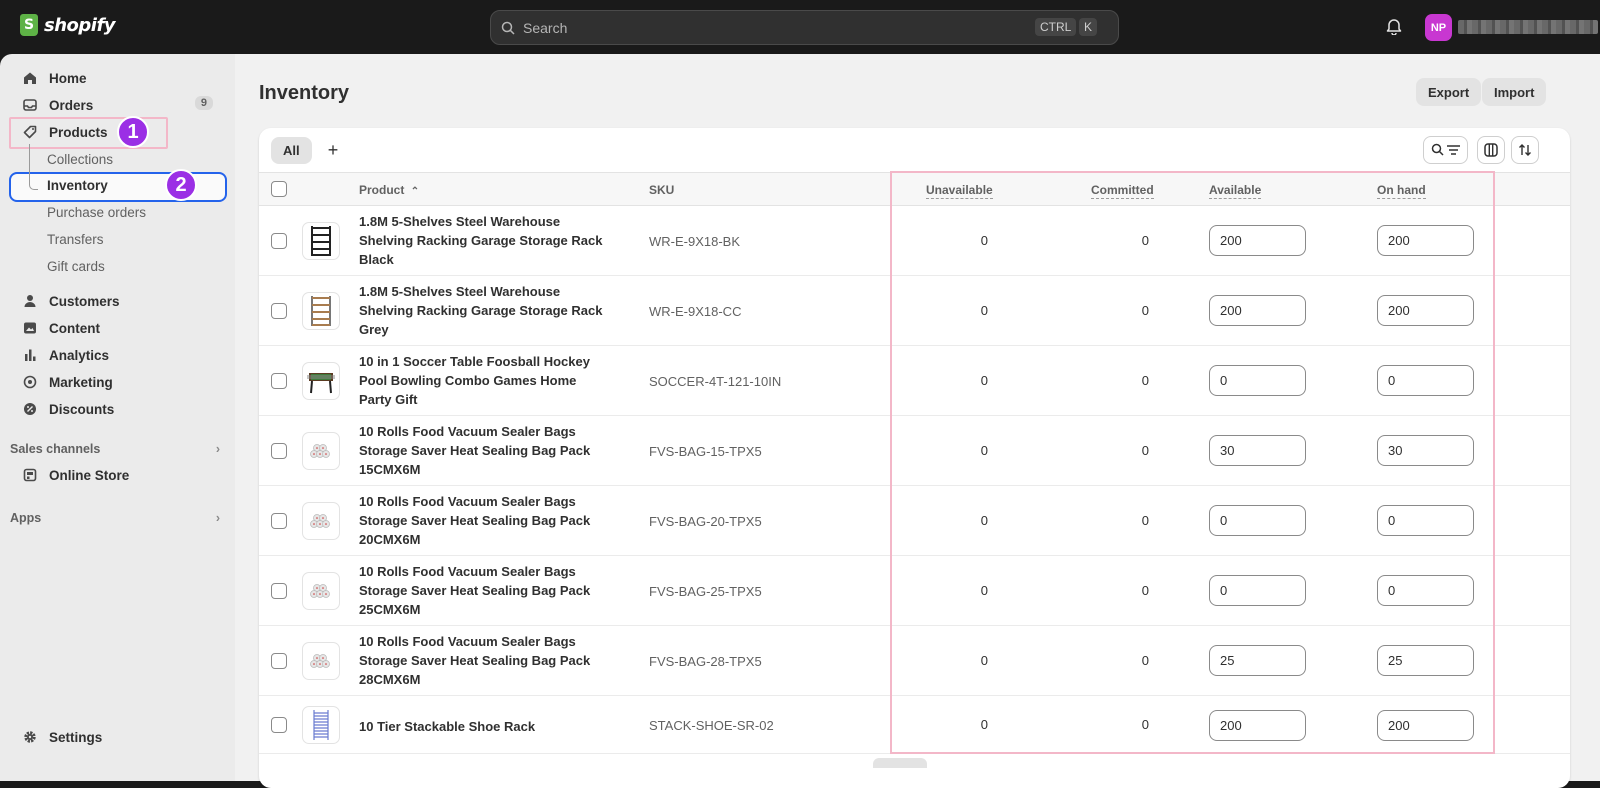 The image size is (1600, 788). What do you see at coordinates (484, 726) in the screenshot?
I see `product-name: 10 Tier Stackable Shoe Rack` at bounding box center [484, 726].